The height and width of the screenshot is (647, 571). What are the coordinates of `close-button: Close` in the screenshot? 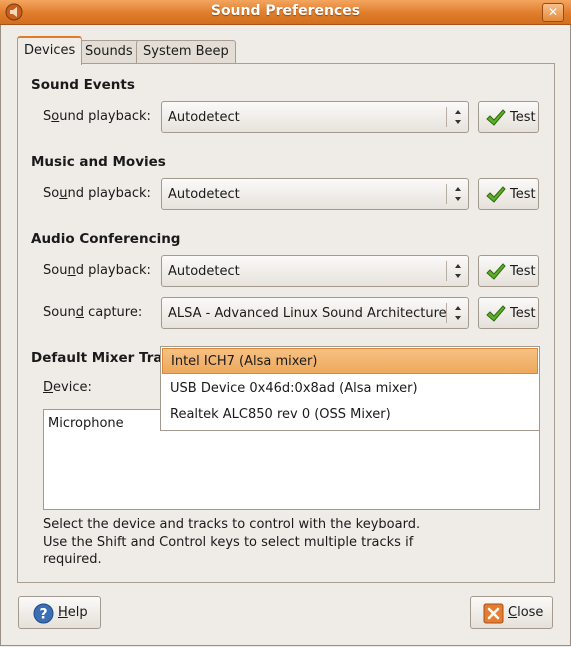 It's located at (511, 612).